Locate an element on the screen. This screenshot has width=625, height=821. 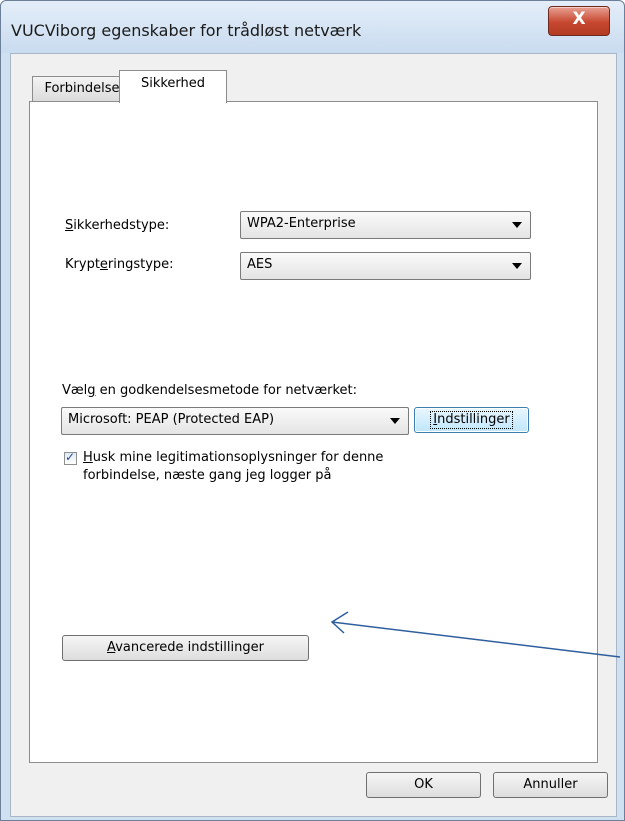
tab-label: Forbindelse is located at coordinates (82, 88).